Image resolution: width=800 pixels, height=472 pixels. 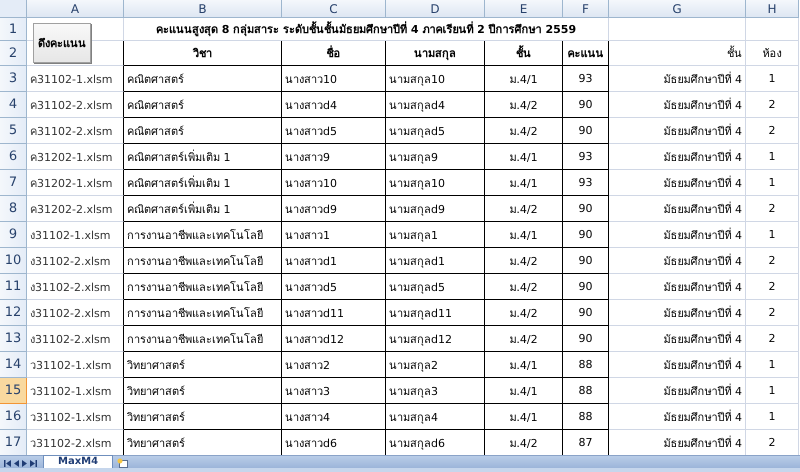 I want to click on row-header: 3, so click(x=13, y=79).